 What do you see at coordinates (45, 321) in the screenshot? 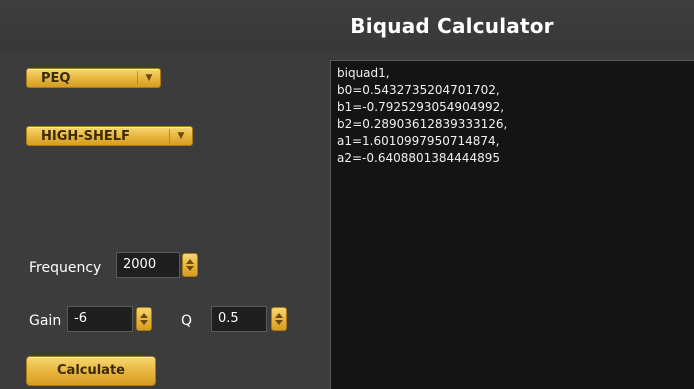
I see `gain-label: Gain` at bounding box center [45, 321].